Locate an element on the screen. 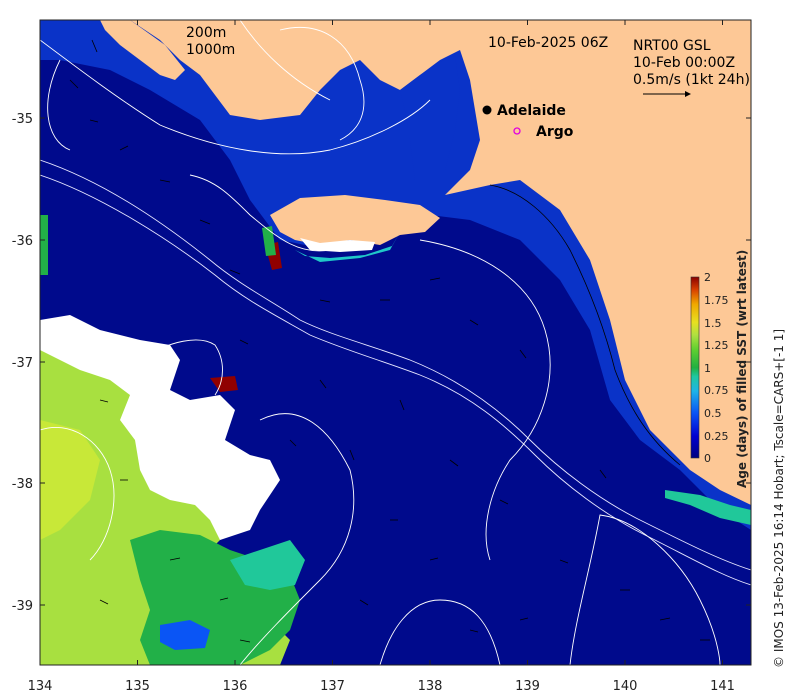 The height and width of the screenshot is (700, 792). colorbar-tick-2: 2 is located at coordinates (707, 277).